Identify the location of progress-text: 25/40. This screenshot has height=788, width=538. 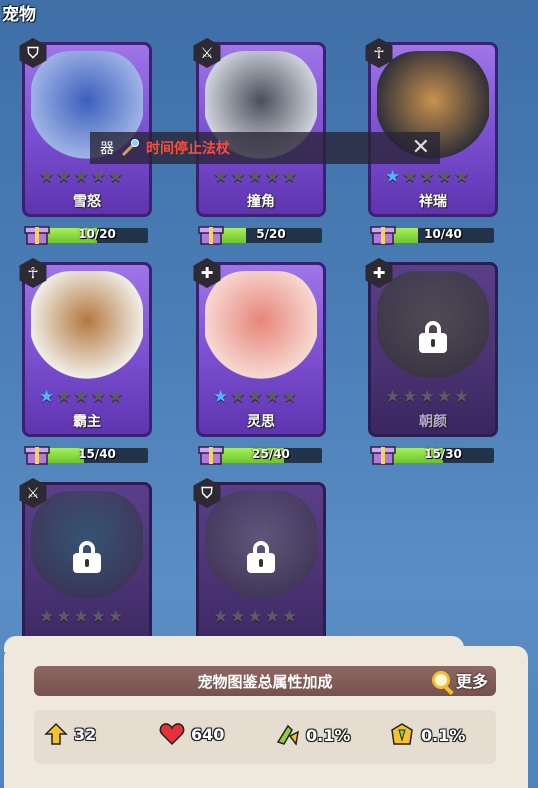
(271, 454).